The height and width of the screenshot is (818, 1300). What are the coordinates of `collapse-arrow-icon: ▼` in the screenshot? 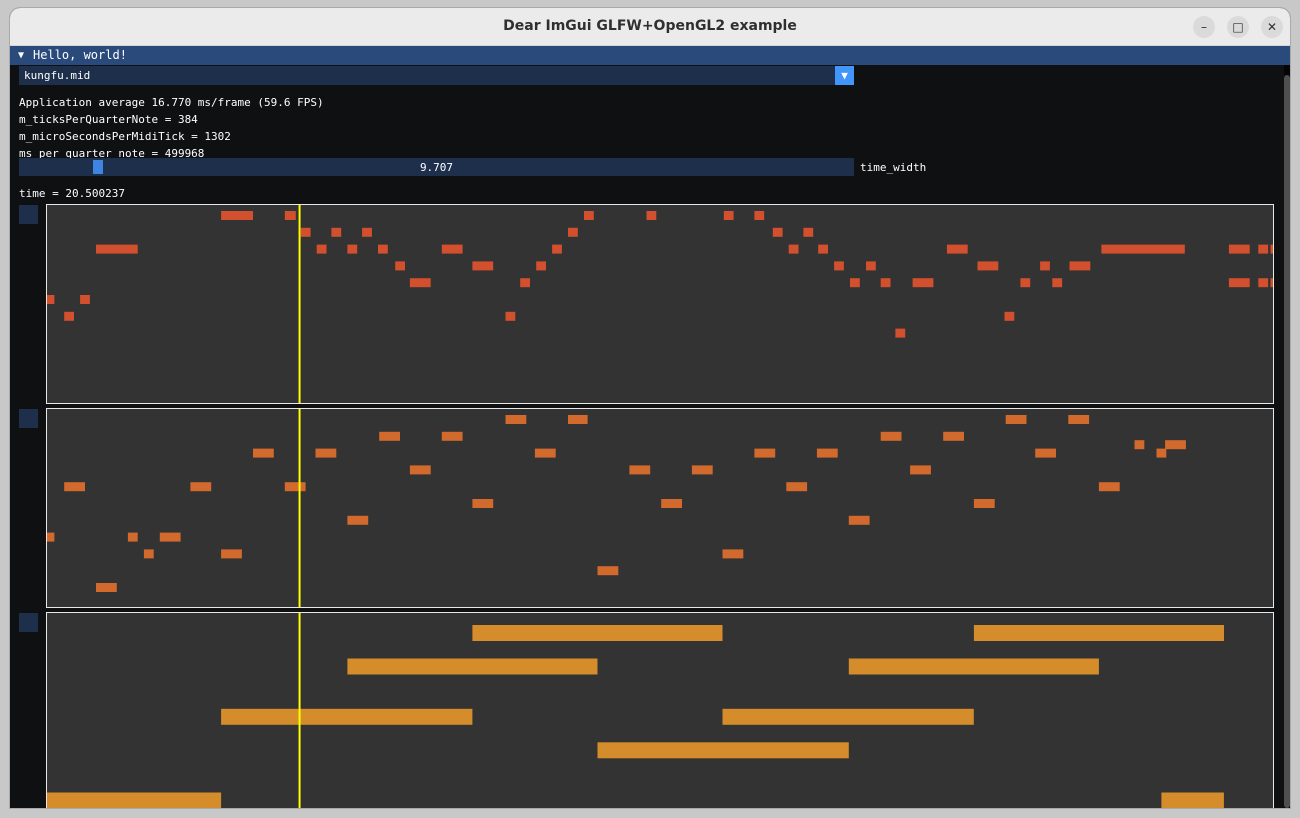 It's located at (21, 55).